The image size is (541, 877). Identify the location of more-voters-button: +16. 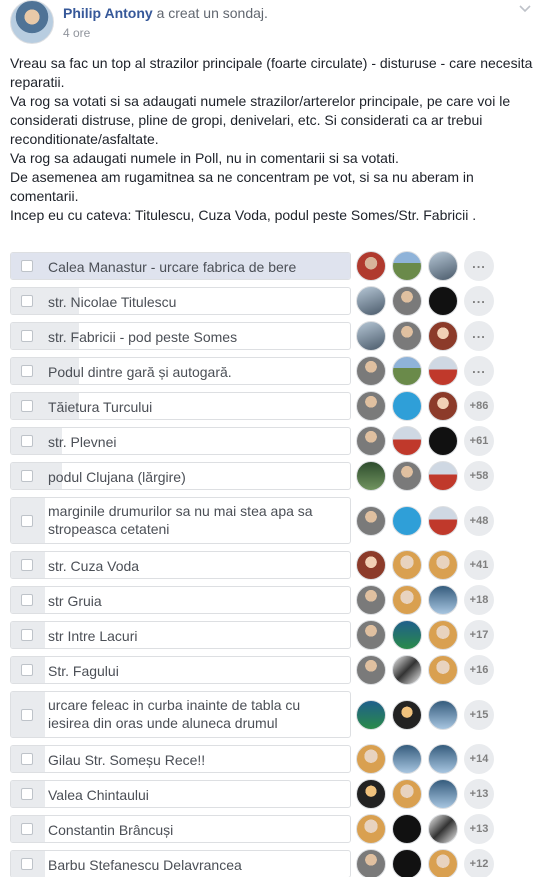
(479, 670).